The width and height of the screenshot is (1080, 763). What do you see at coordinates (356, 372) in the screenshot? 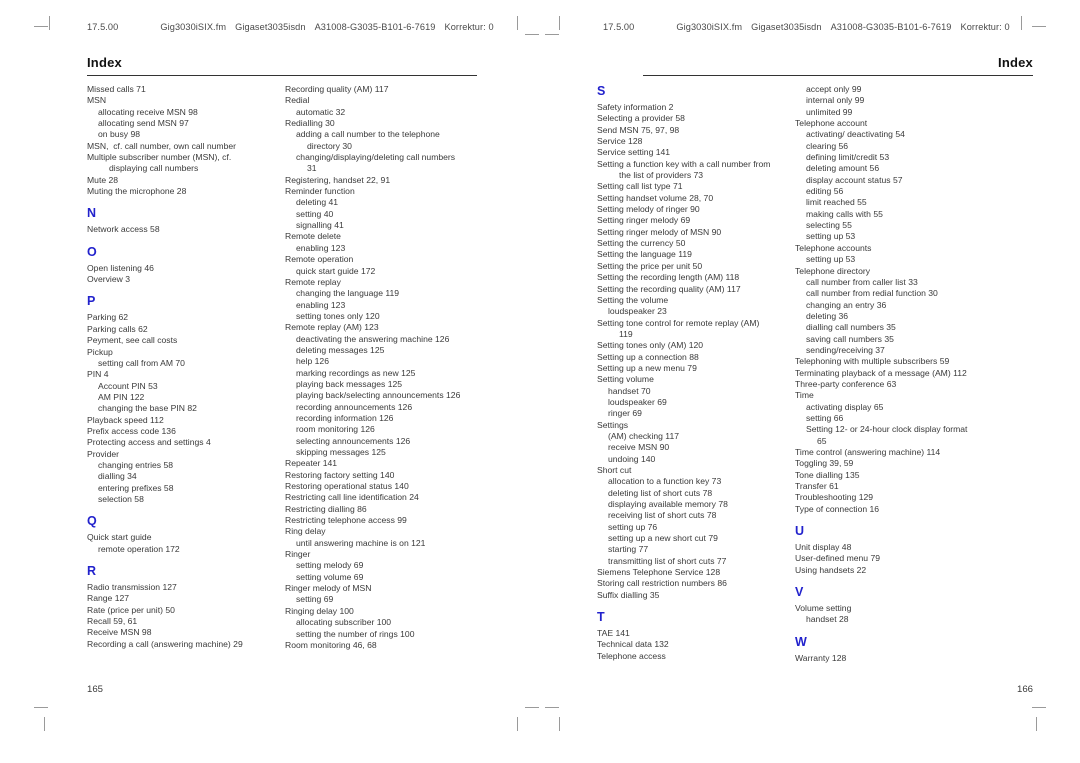
I see `index-entry: marking recordings as new 125` at bounding box center [356, 372].